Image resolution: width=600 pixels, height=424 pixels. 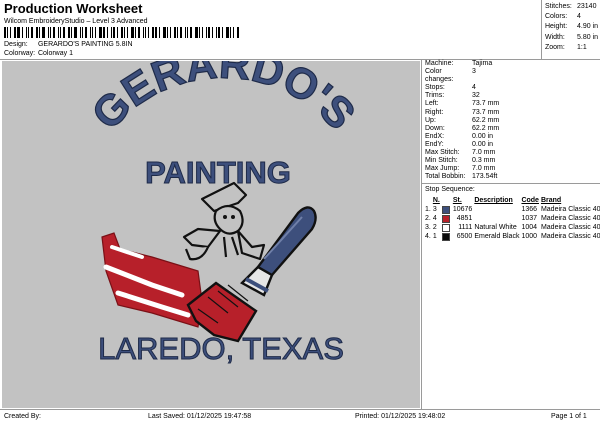 I want to click on arc-text-gerardos: GERARDO'S, so click(x=223, y=100).